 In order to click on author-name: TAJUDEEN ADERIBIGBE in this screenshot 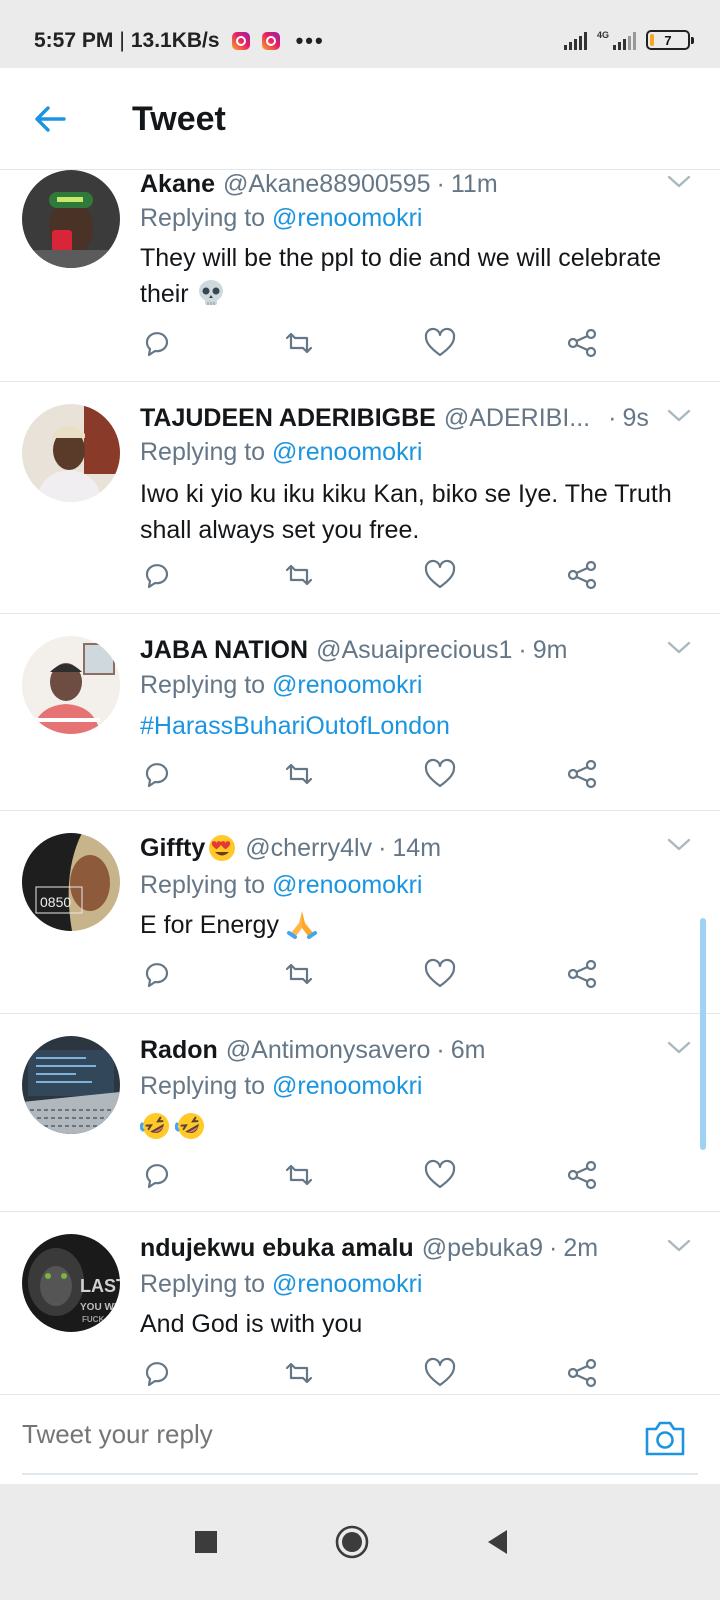, I will do `click(288, 418)`.